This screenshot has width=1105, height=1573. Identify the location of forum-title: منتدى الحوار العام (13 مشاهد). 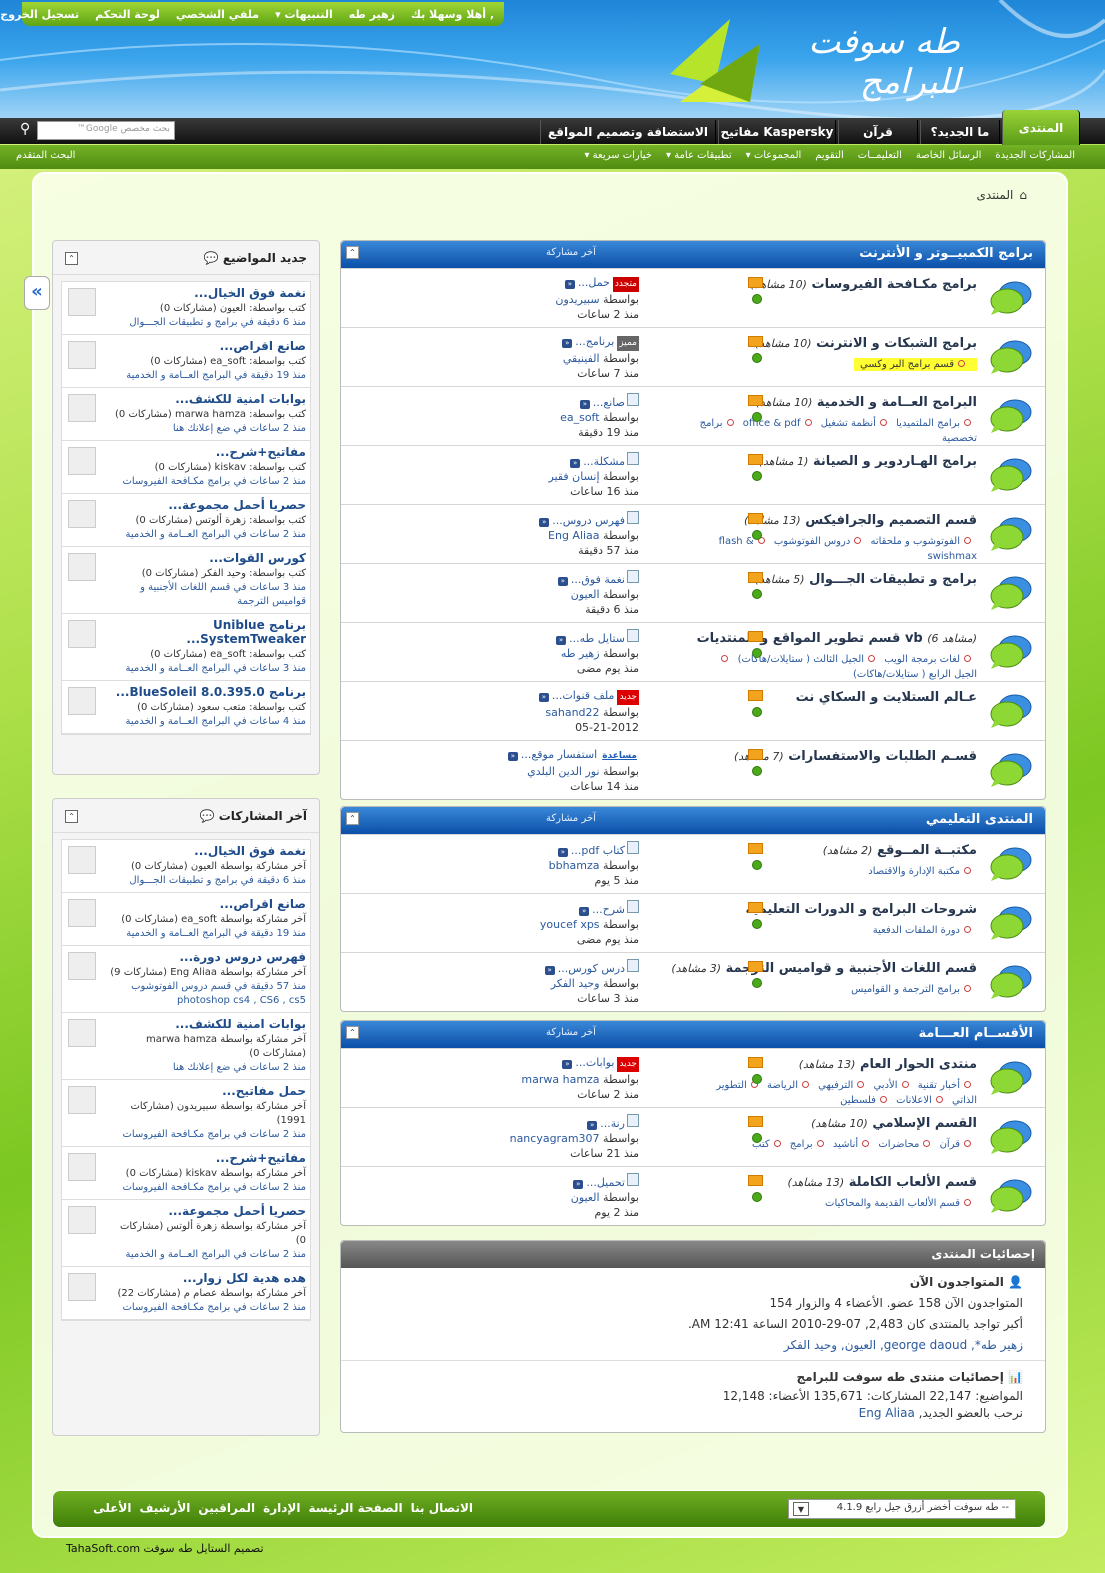
(888, 1064).